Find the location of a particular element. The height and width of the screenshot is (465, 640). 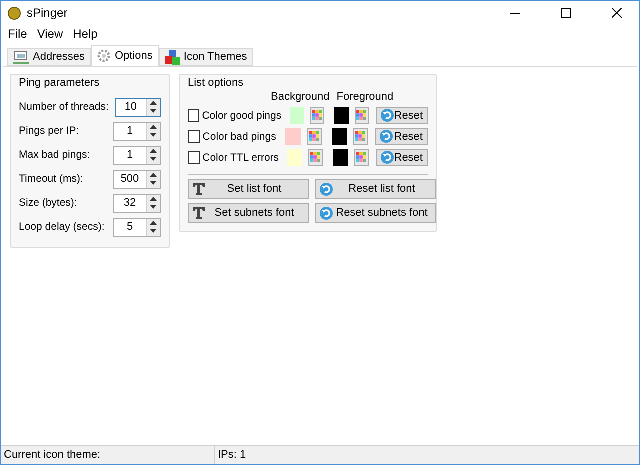

checkbox-label: Color good pings is located at coordinates (242, 116).